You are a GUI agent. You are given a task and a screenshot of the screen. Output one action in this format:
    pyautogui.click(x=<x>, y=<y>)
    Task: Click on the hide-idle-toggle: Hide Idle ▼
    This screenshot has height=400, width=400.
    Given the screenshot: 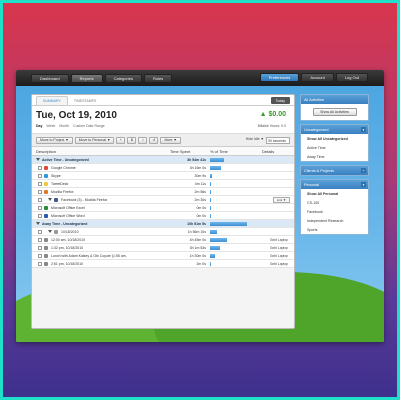 What is the action you would take?
    pyautogui.click(x=255, y=139)
    